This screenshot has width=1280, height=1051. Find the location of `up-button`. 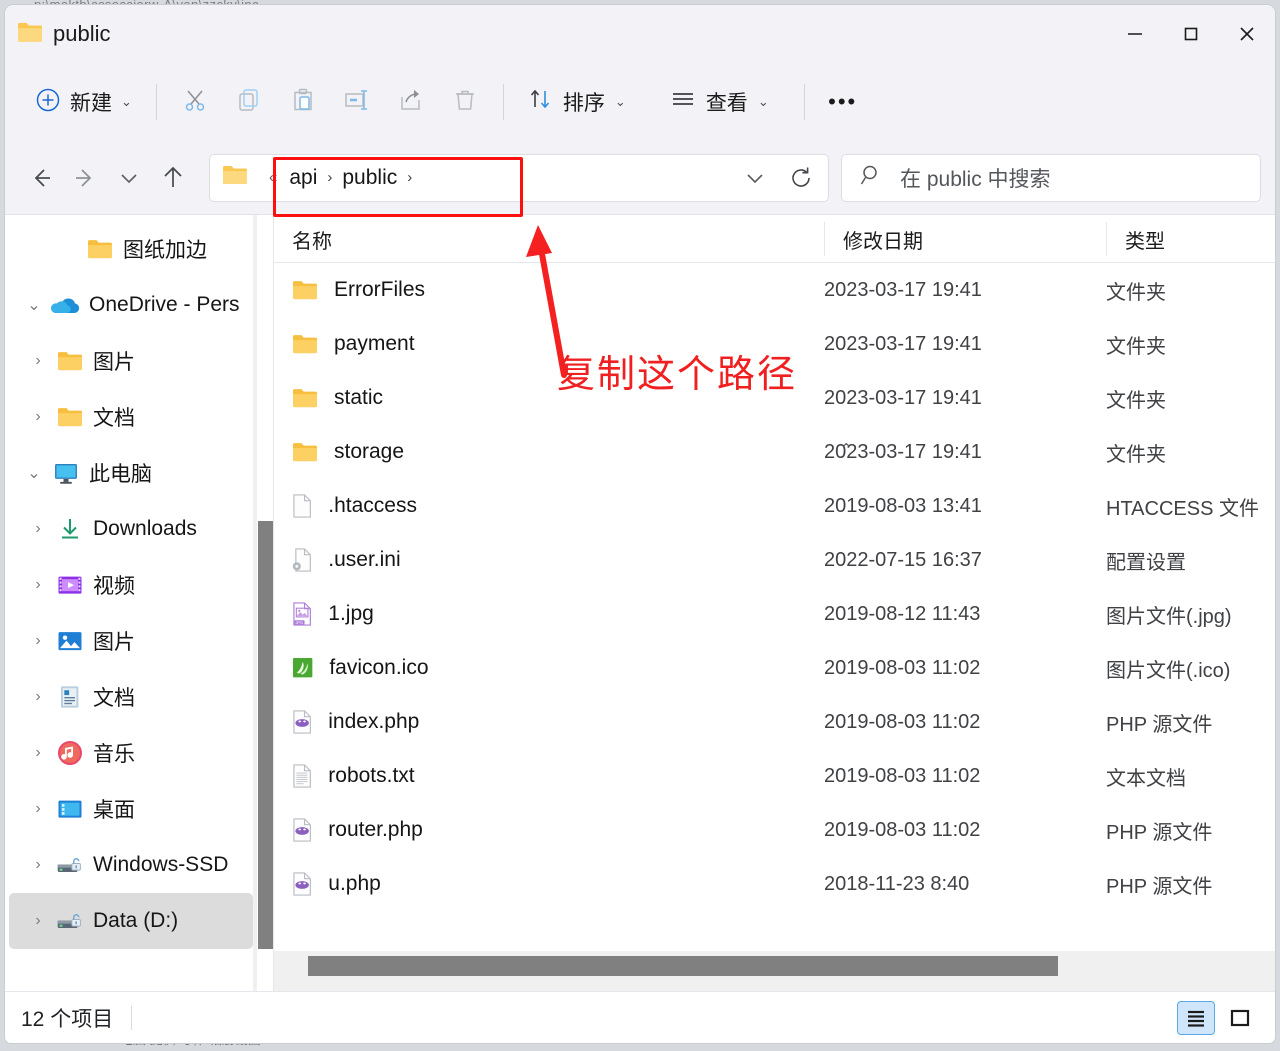

up-button is located at coordinates (173, 178).